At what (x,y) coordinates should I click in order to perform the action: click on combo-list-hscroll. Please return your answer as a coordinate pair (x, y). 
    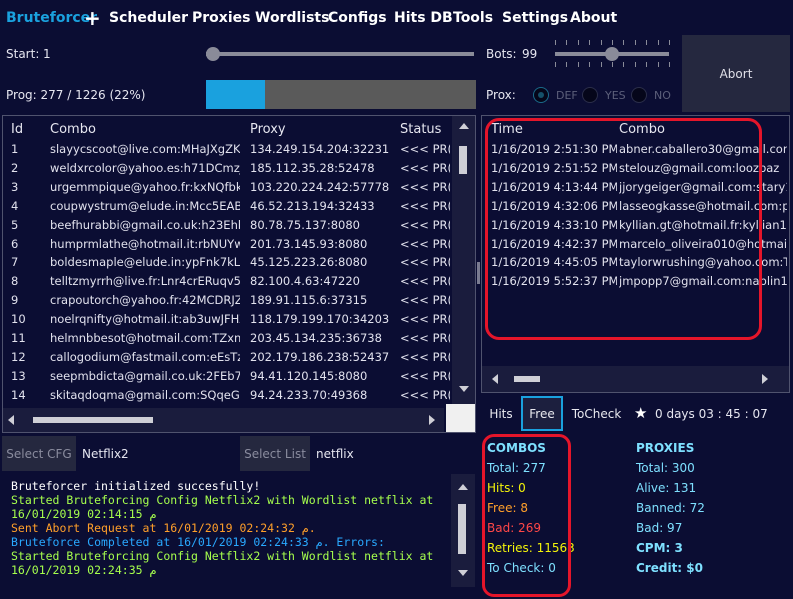
    Looking at the image, I should click on (223, 420).